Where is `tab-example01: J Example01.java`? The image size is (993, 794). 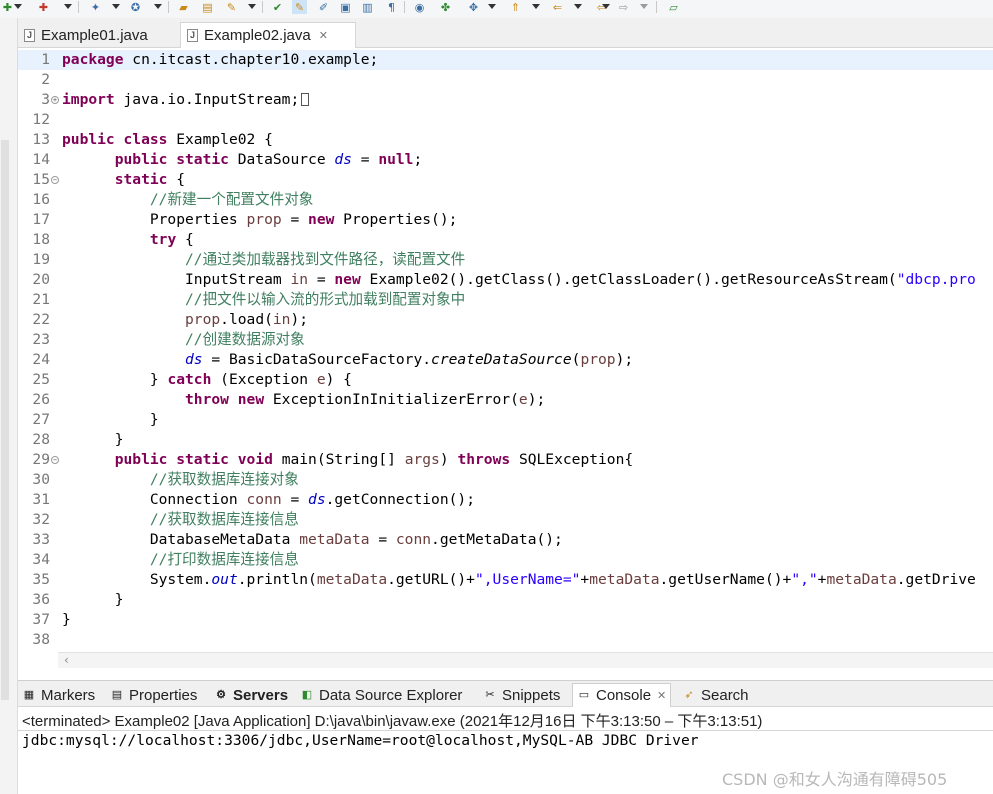 tab-example01: J Example01.java is located at coordinates (98, 35).